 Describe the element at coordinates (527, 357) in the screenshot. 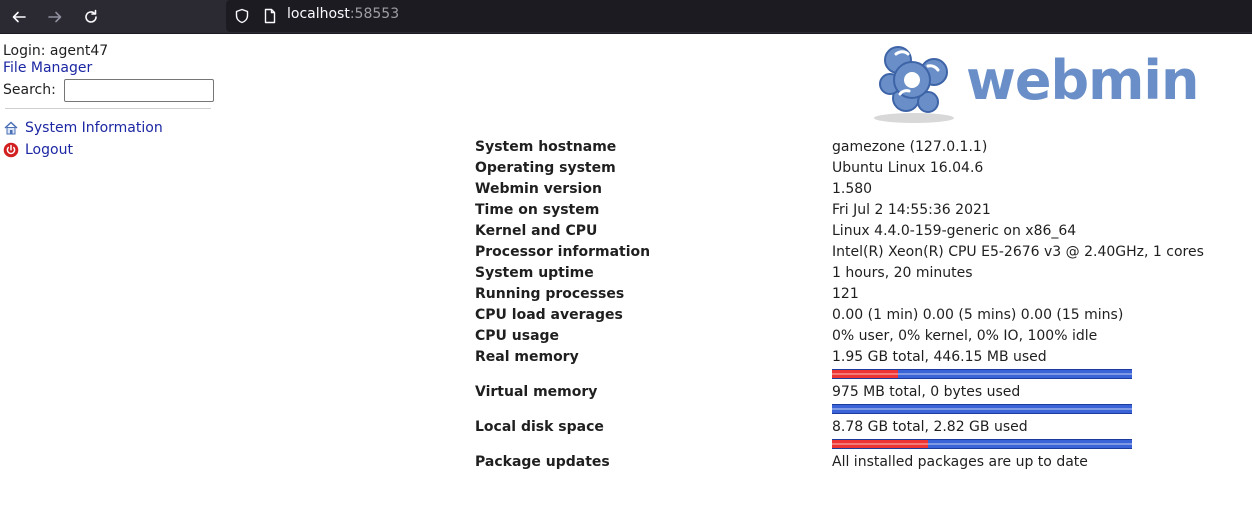

I see `info-label: Real memory` at that location.